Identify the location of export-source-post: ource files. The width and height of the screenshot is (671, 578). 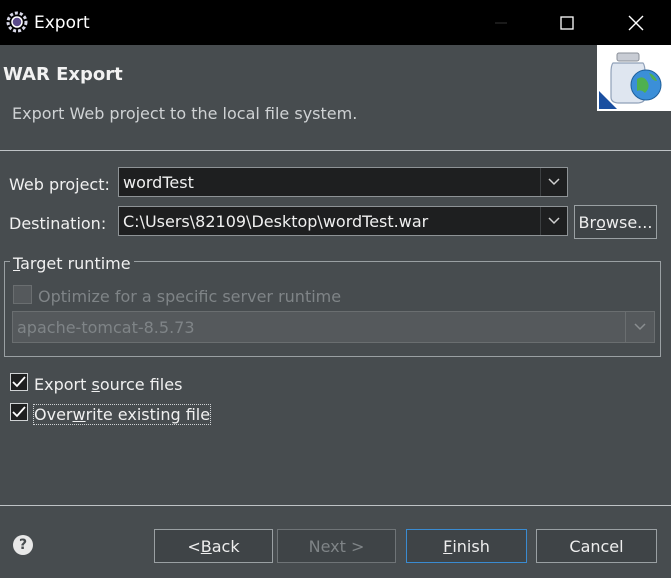
(141, 384).